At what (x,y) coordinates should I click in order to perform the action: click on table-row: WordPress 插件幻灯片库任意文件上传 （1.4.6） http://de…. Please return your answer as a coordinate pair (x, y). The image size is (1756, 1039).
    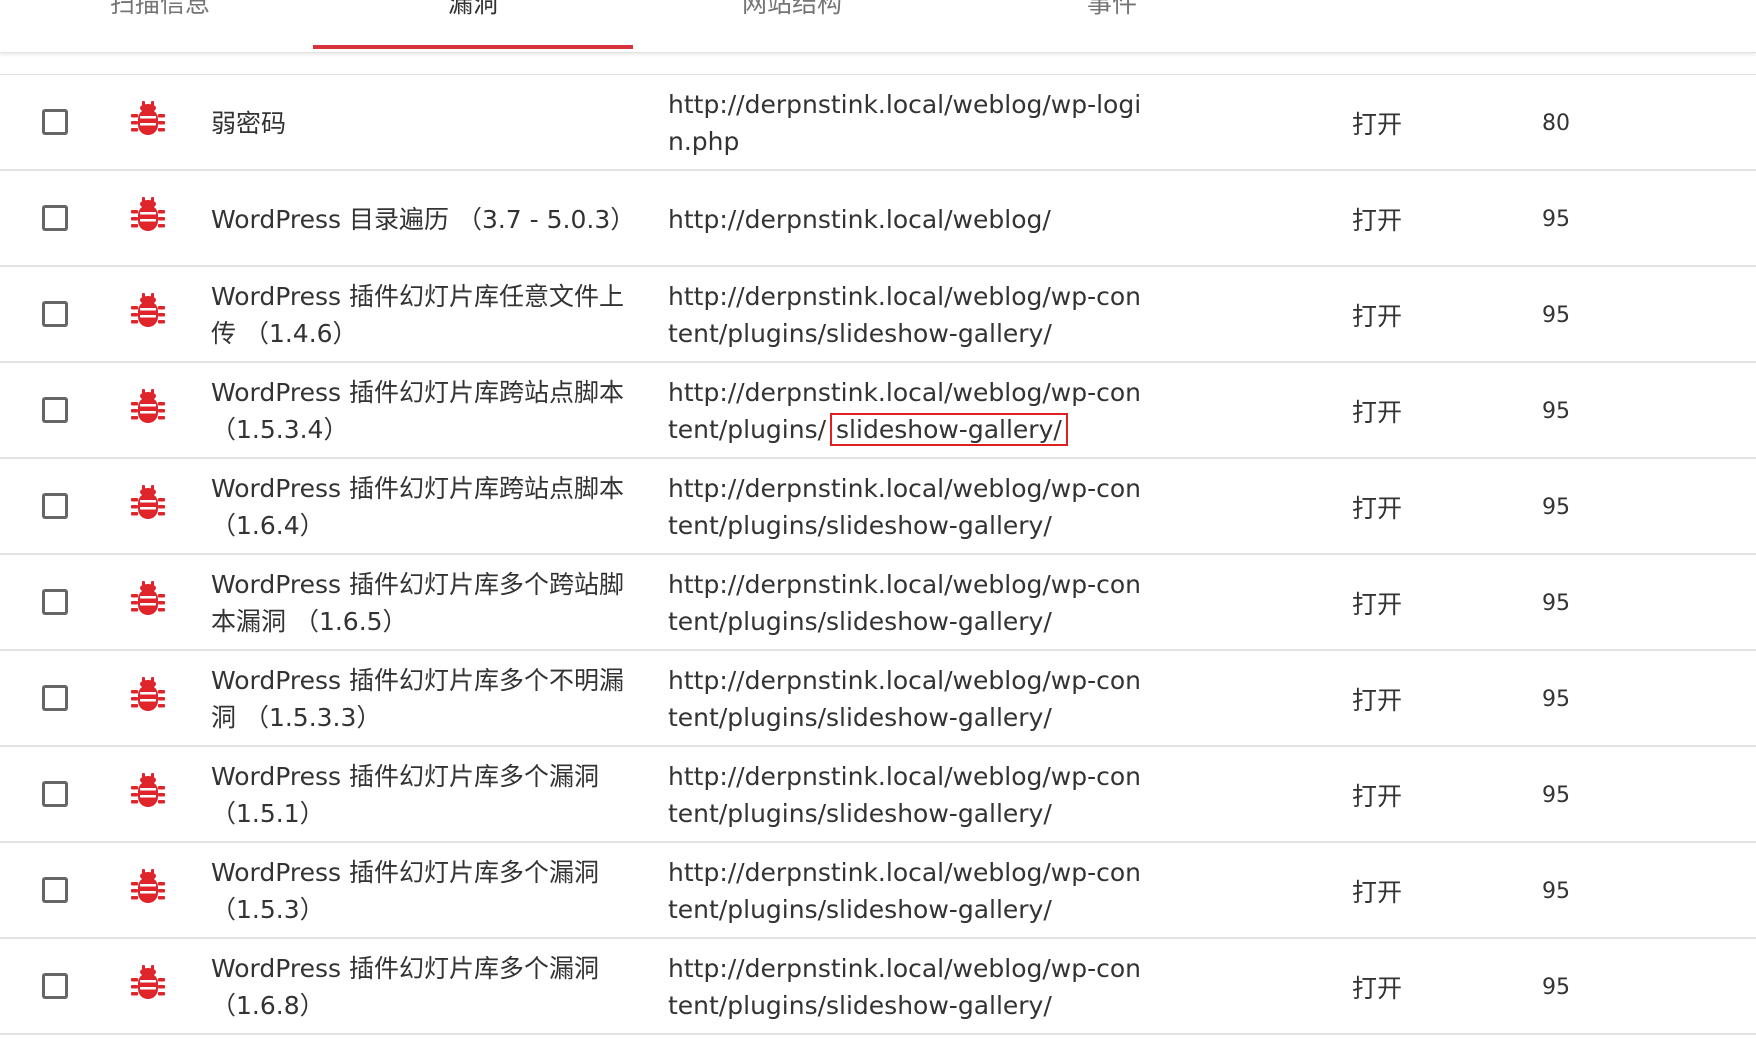
    Looking at the image, I should click on (878, 315).